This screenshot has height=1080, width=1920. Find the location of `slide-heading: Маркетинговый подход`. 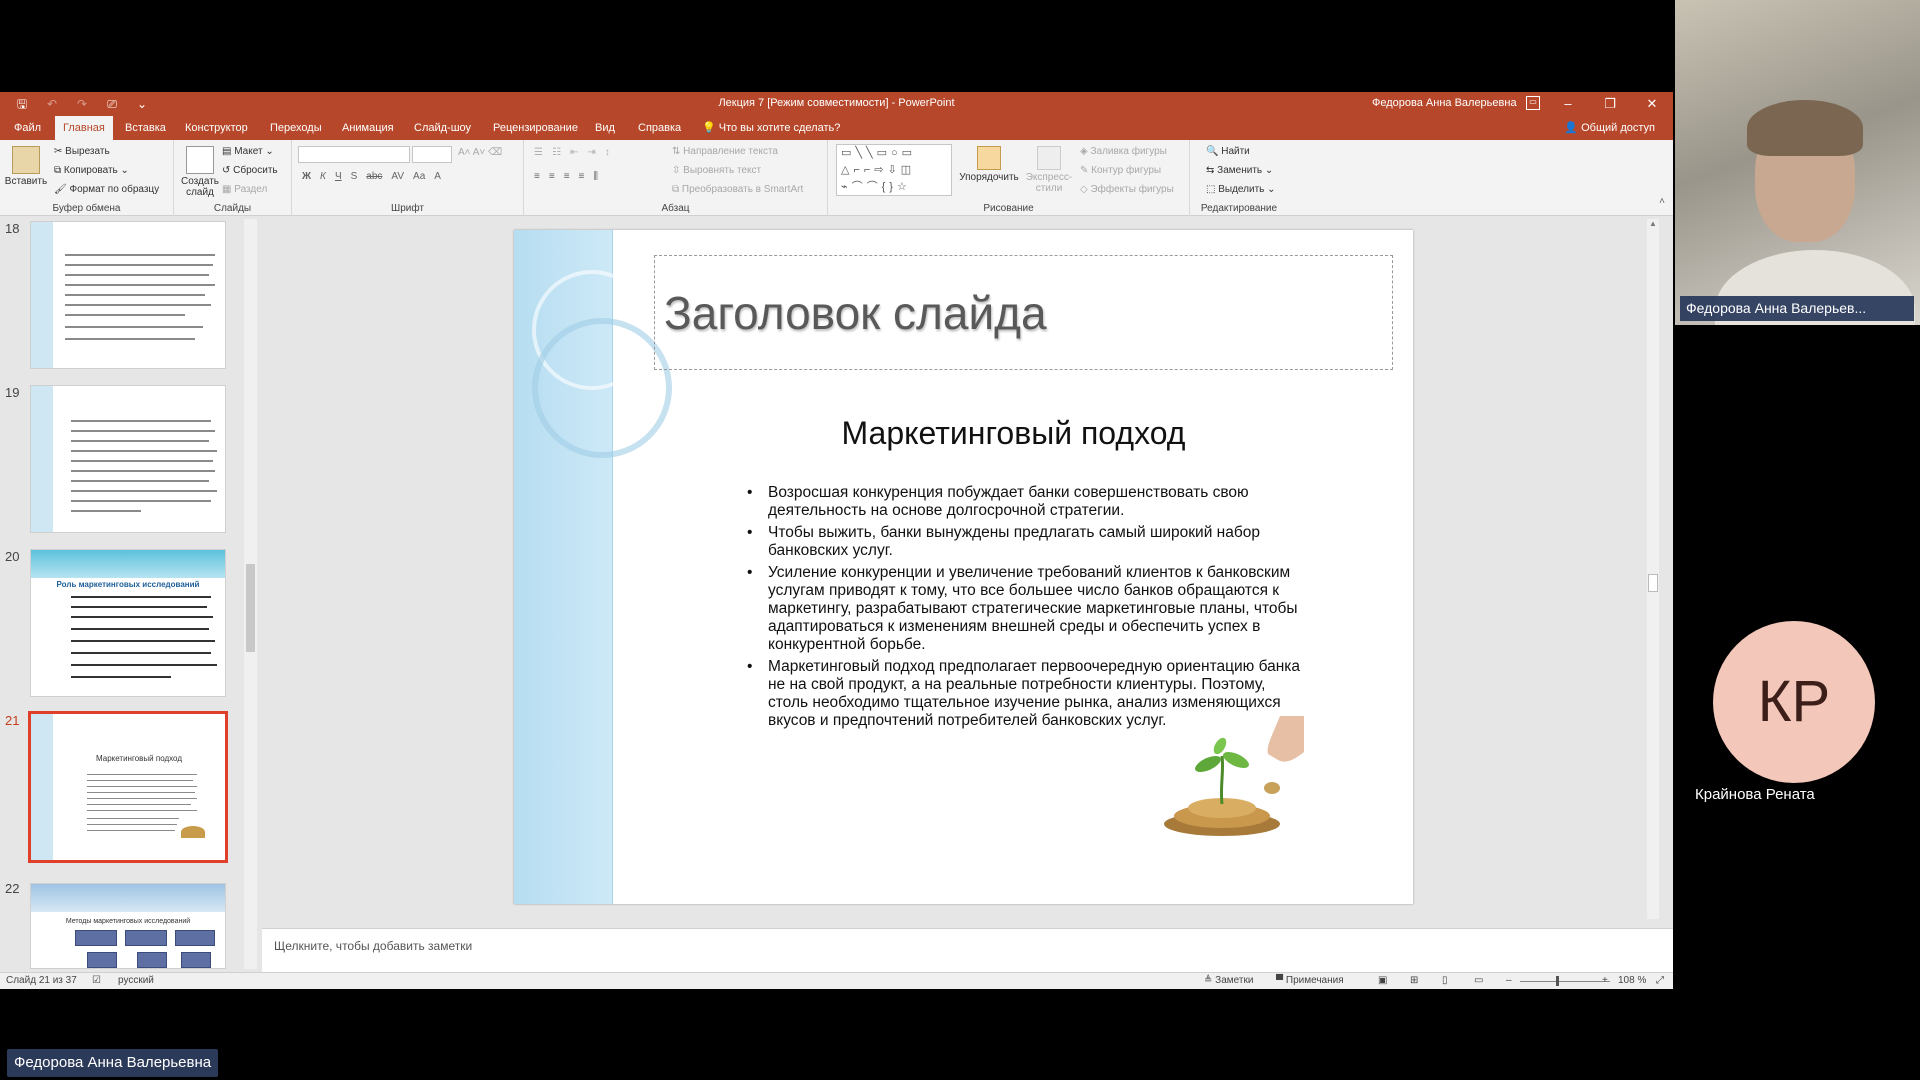

slide-heading: Маркетинговый подход is located at coordinates (1013, 433).